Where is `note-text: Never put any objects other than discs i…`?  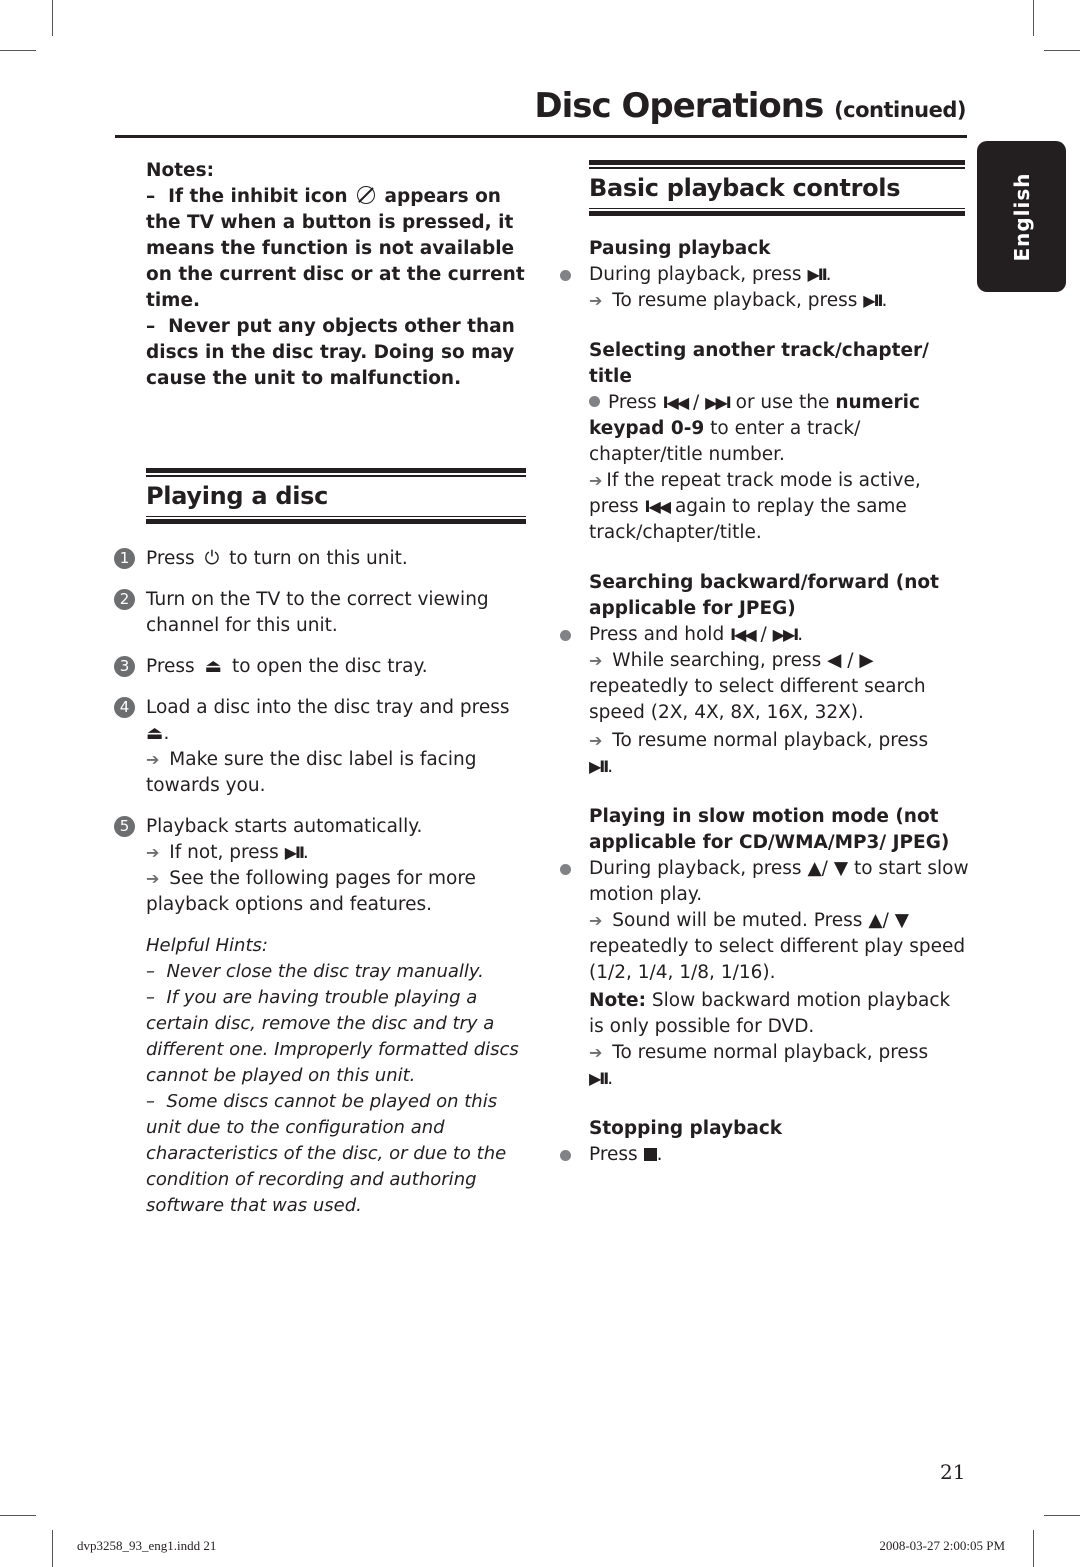
note-text: Never put any objects other than discs i… is located at coordinates (330, 352).